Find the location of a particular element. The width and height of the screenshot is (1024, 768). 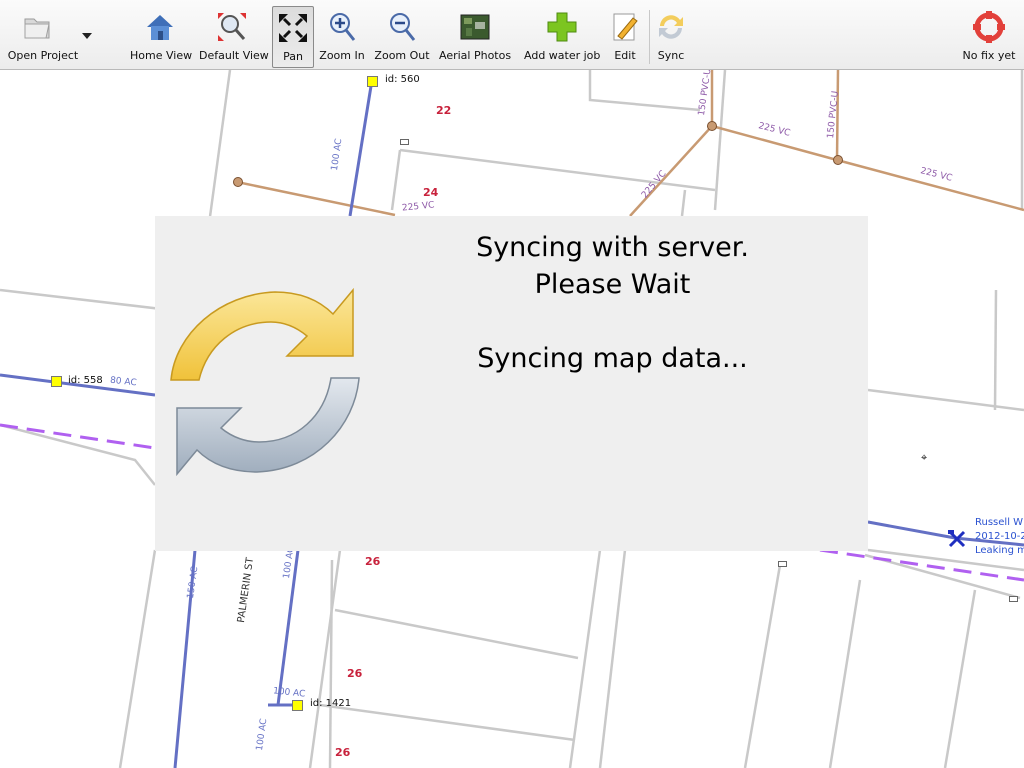

lot-number: 24 is located at coordinates (431, 192).